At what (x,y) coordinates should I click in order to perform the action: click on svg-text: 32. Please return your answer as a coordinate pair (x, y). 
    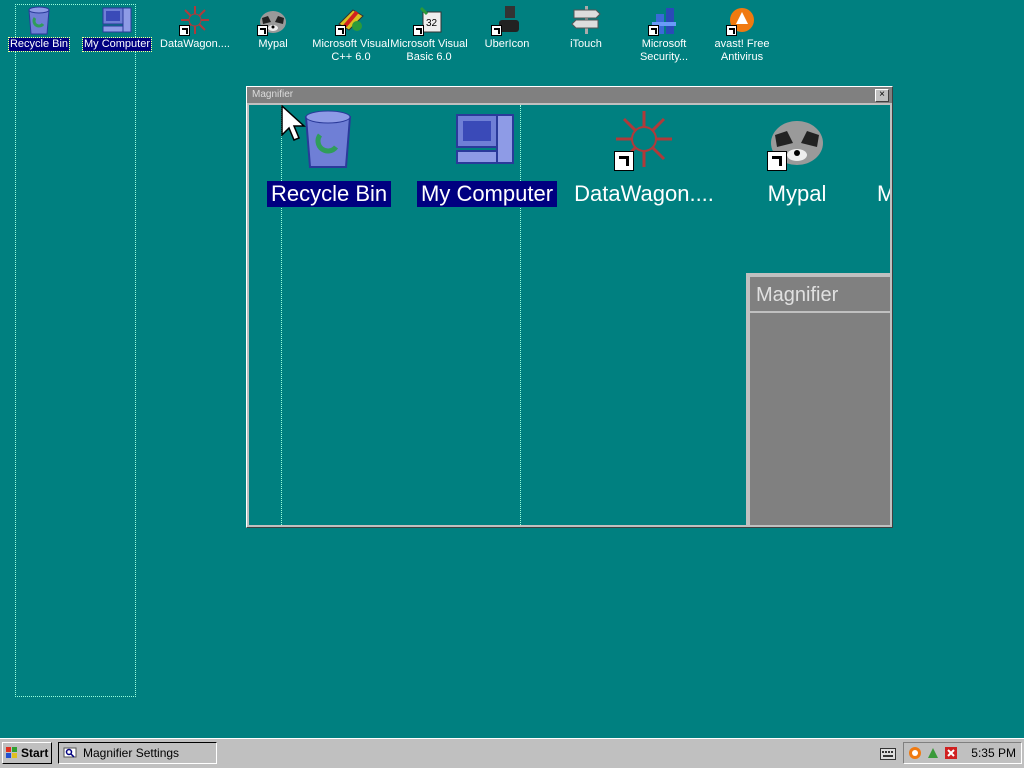
    Looking at the image, I should click on (432, 23).